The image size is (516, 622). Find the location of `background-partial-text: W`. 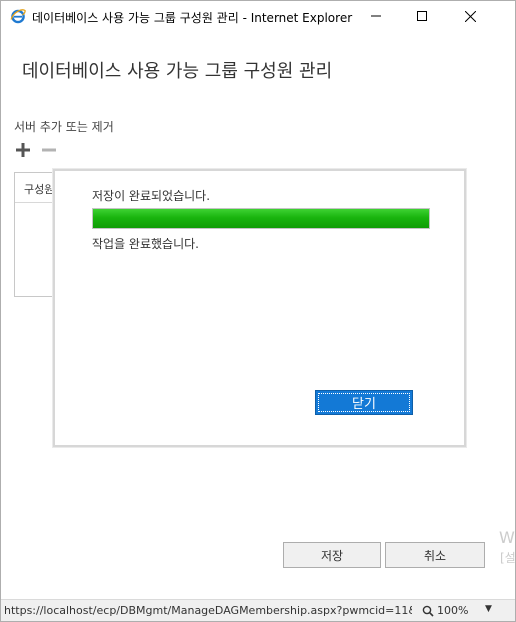

background-partial-text: W is located at coordinates (507, 537).